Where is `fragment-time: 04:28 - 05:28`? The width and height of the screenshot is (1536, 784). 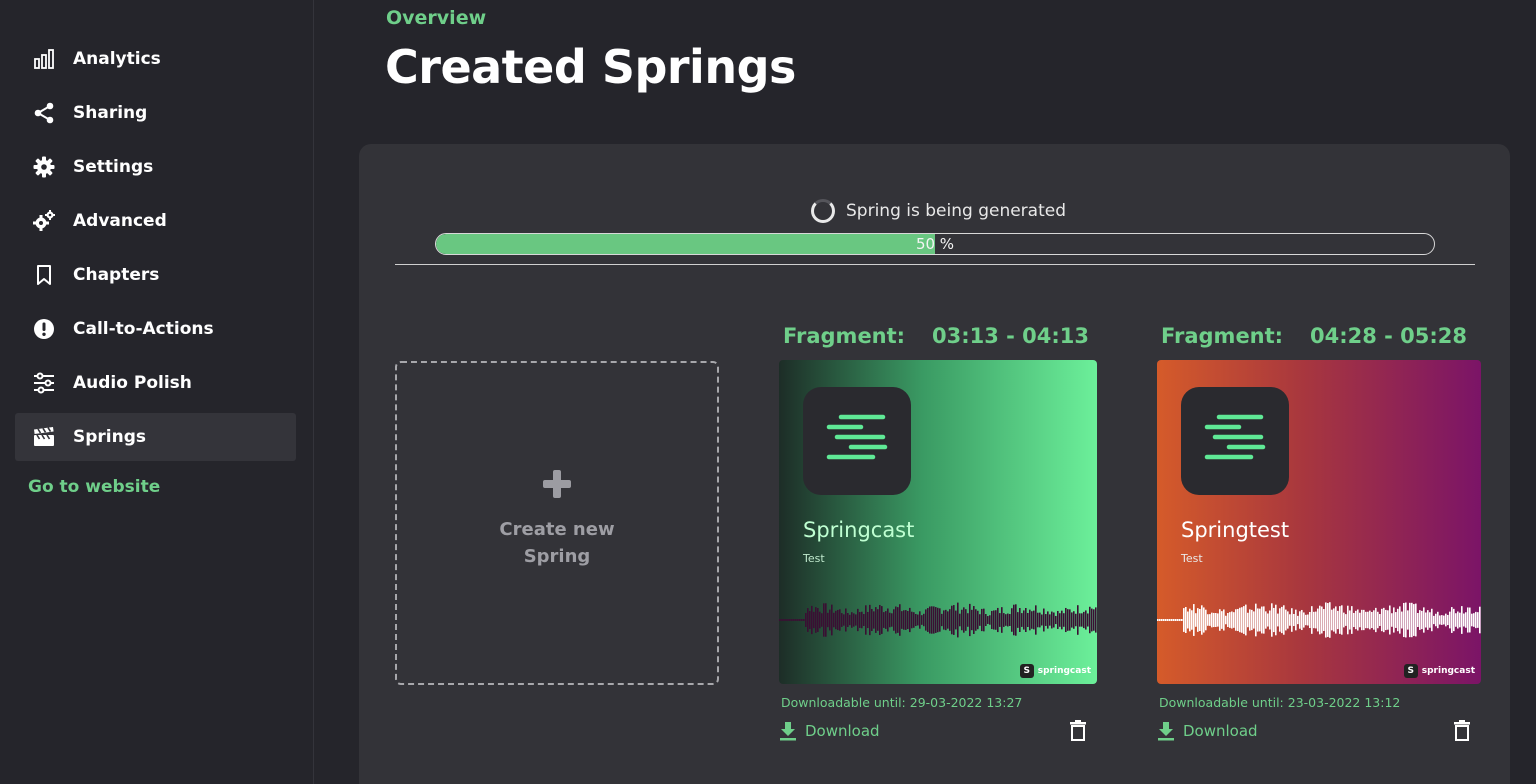
fragment-time: 04:28 - 05:28 is located at coordinates (1388, 336).